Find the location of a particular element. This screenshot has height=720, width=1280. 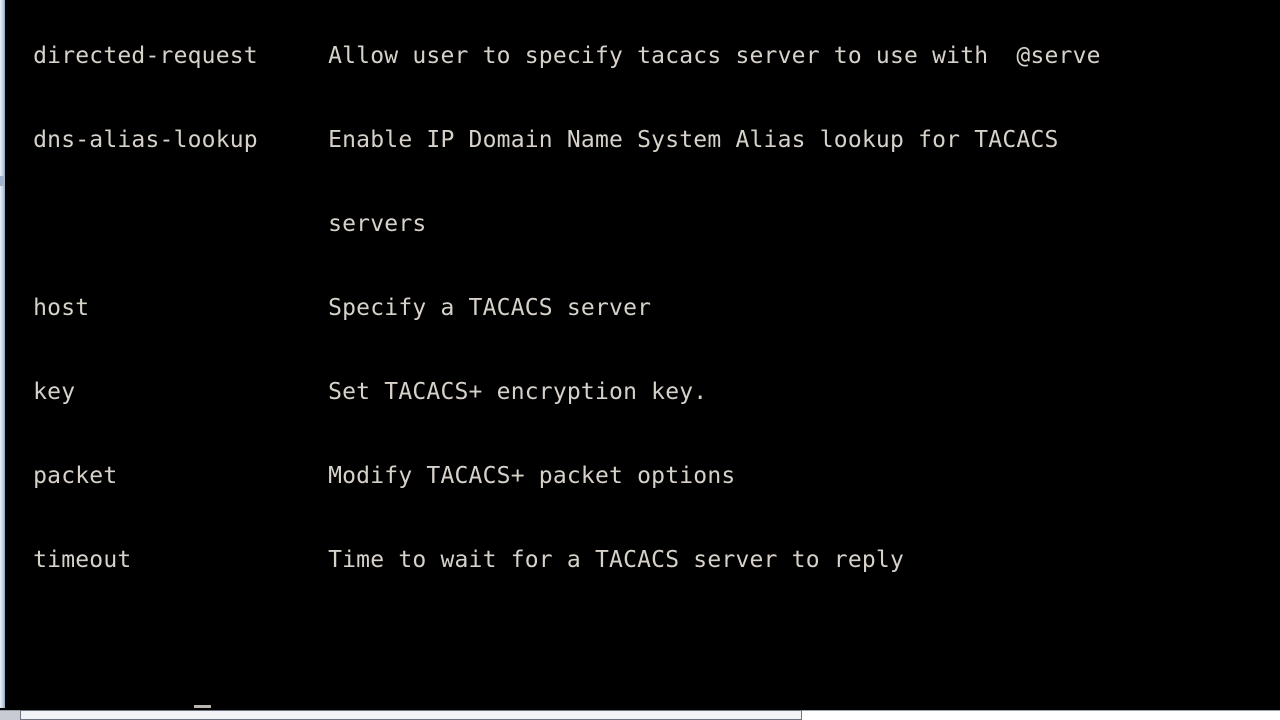

horizontal-scrollbar is located at coordinates (640, 714).